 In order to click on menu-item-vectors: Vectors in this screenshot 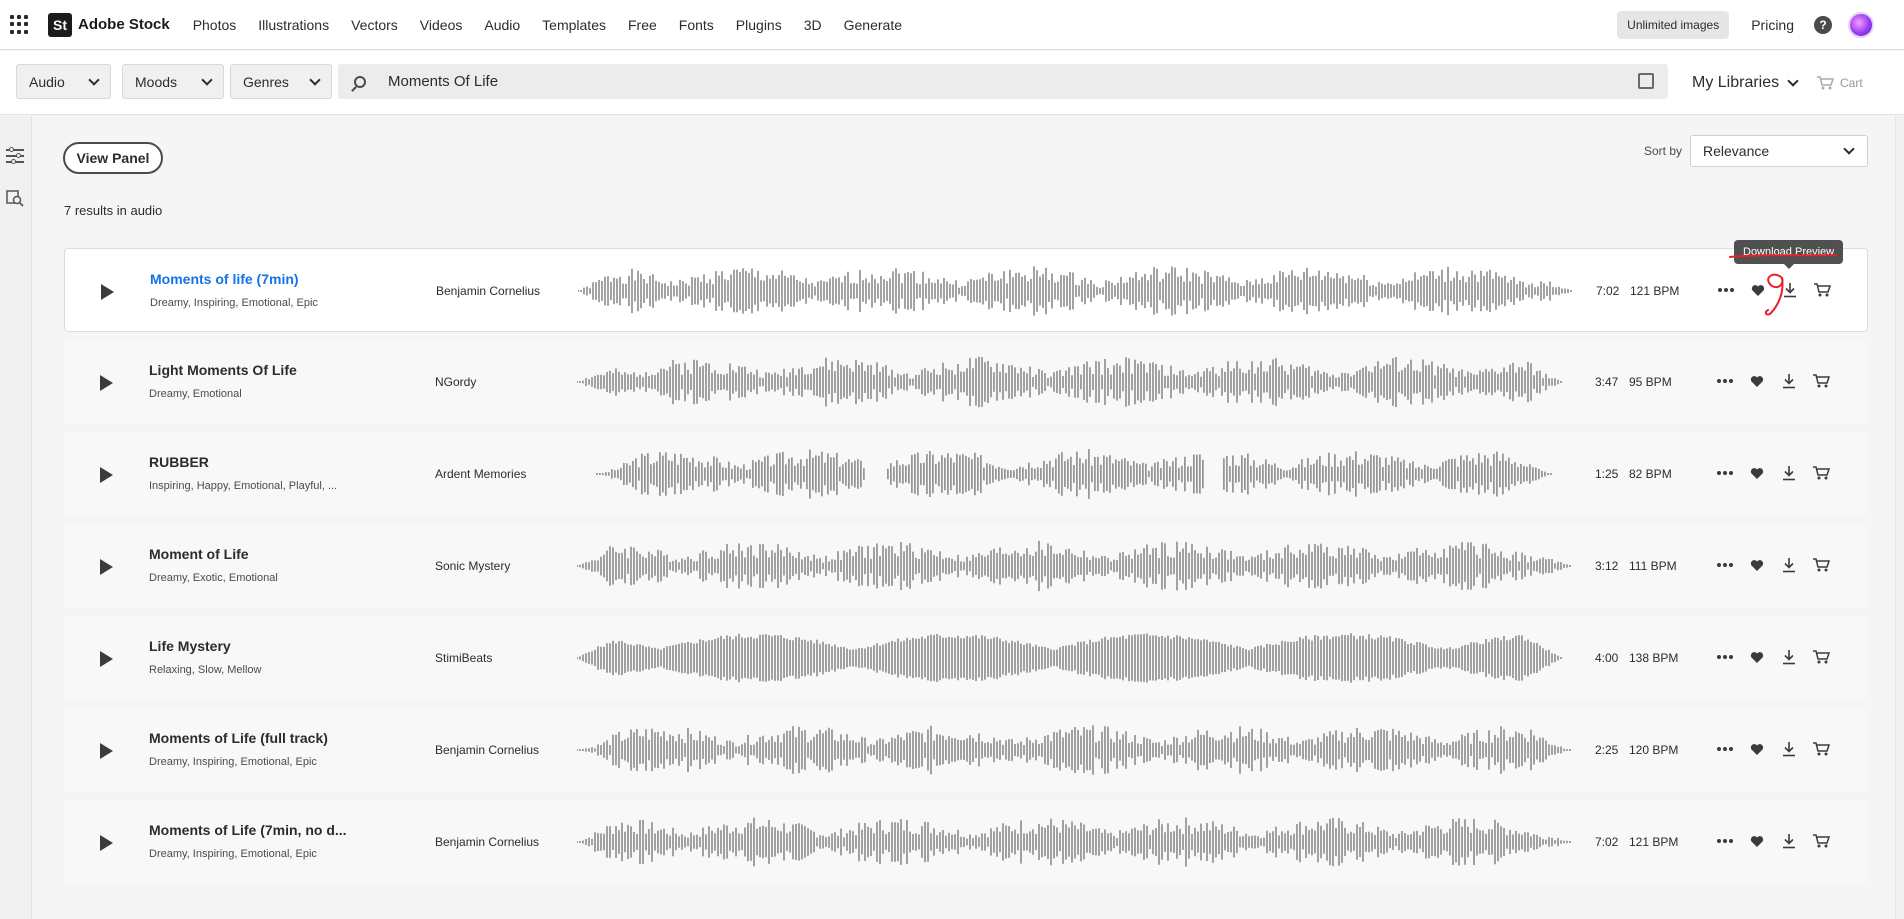, I will do `click(374, 25)`.